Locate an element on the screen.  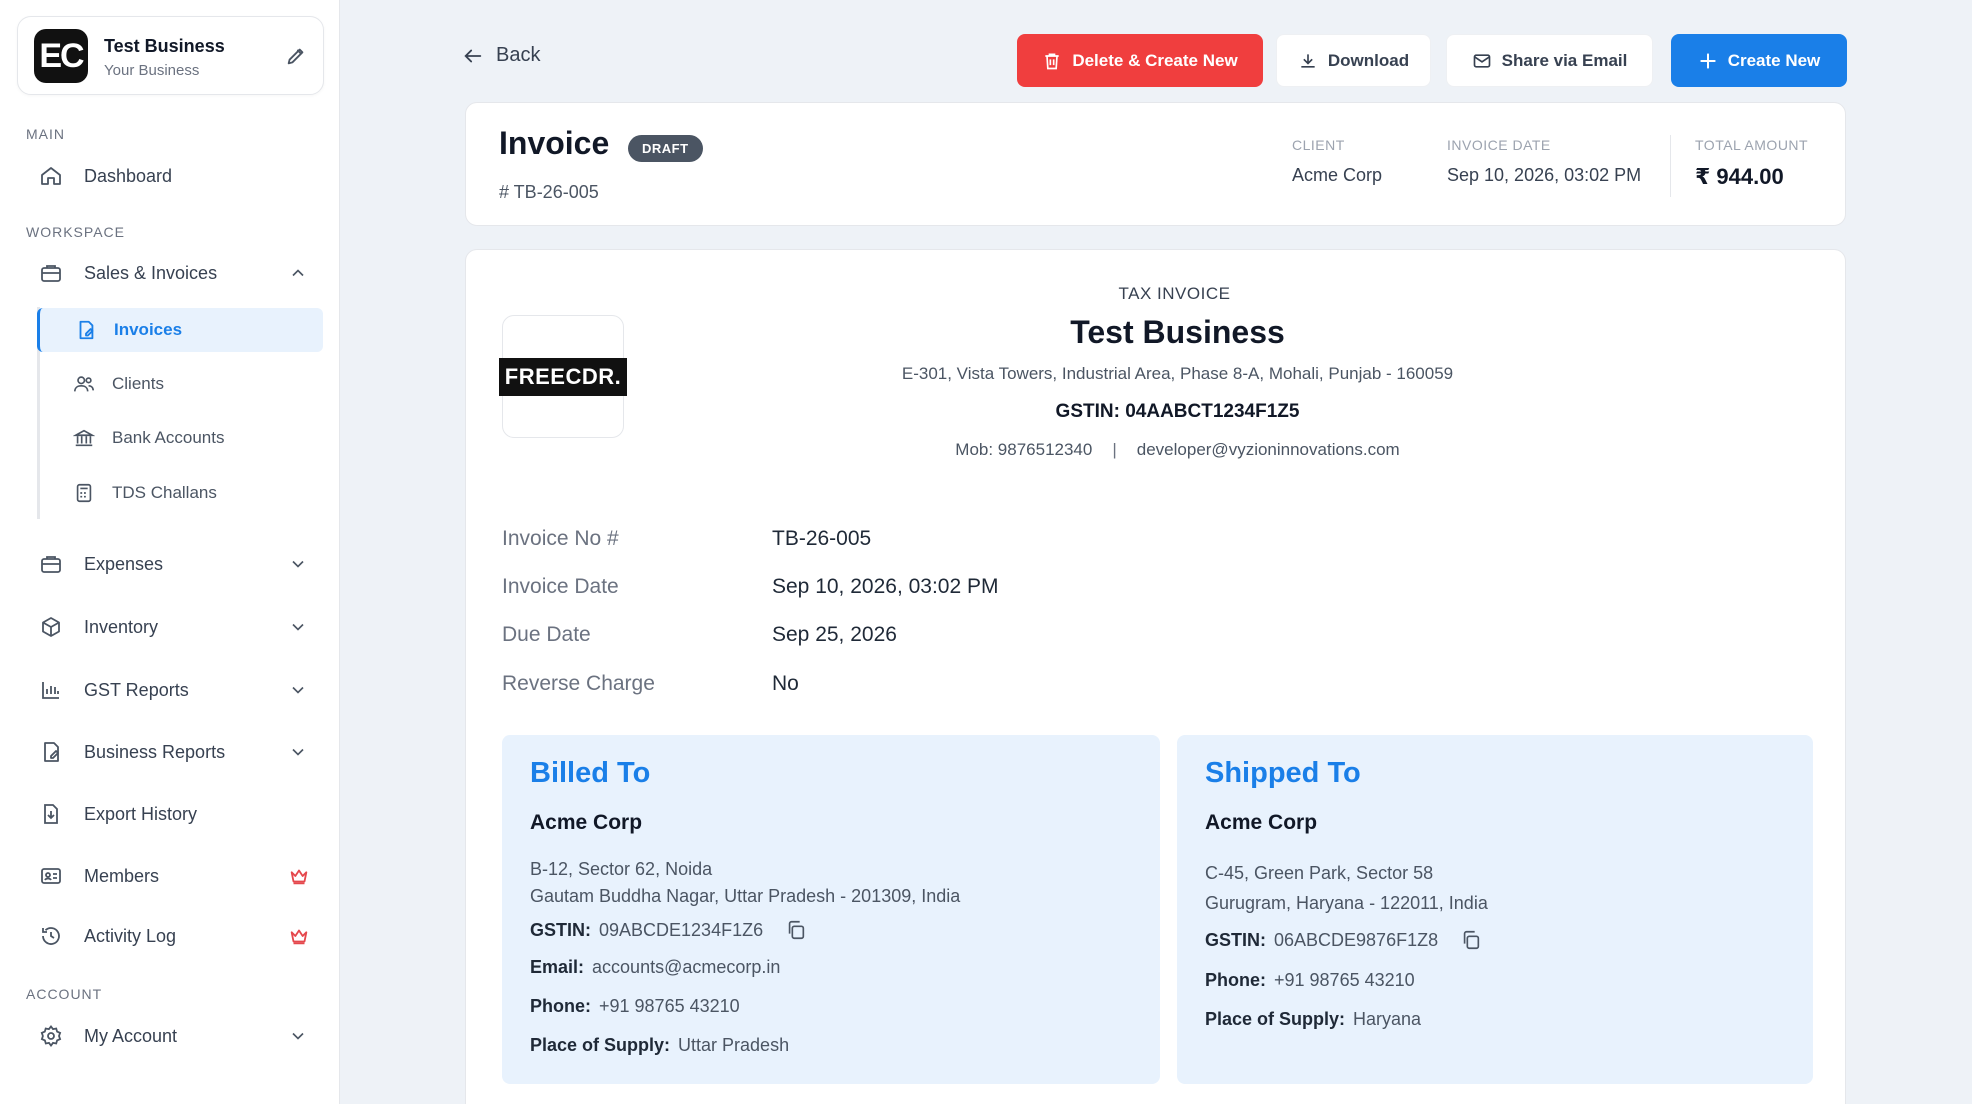
detail-value: TB-26-005 is located at coordinates (822, 538).